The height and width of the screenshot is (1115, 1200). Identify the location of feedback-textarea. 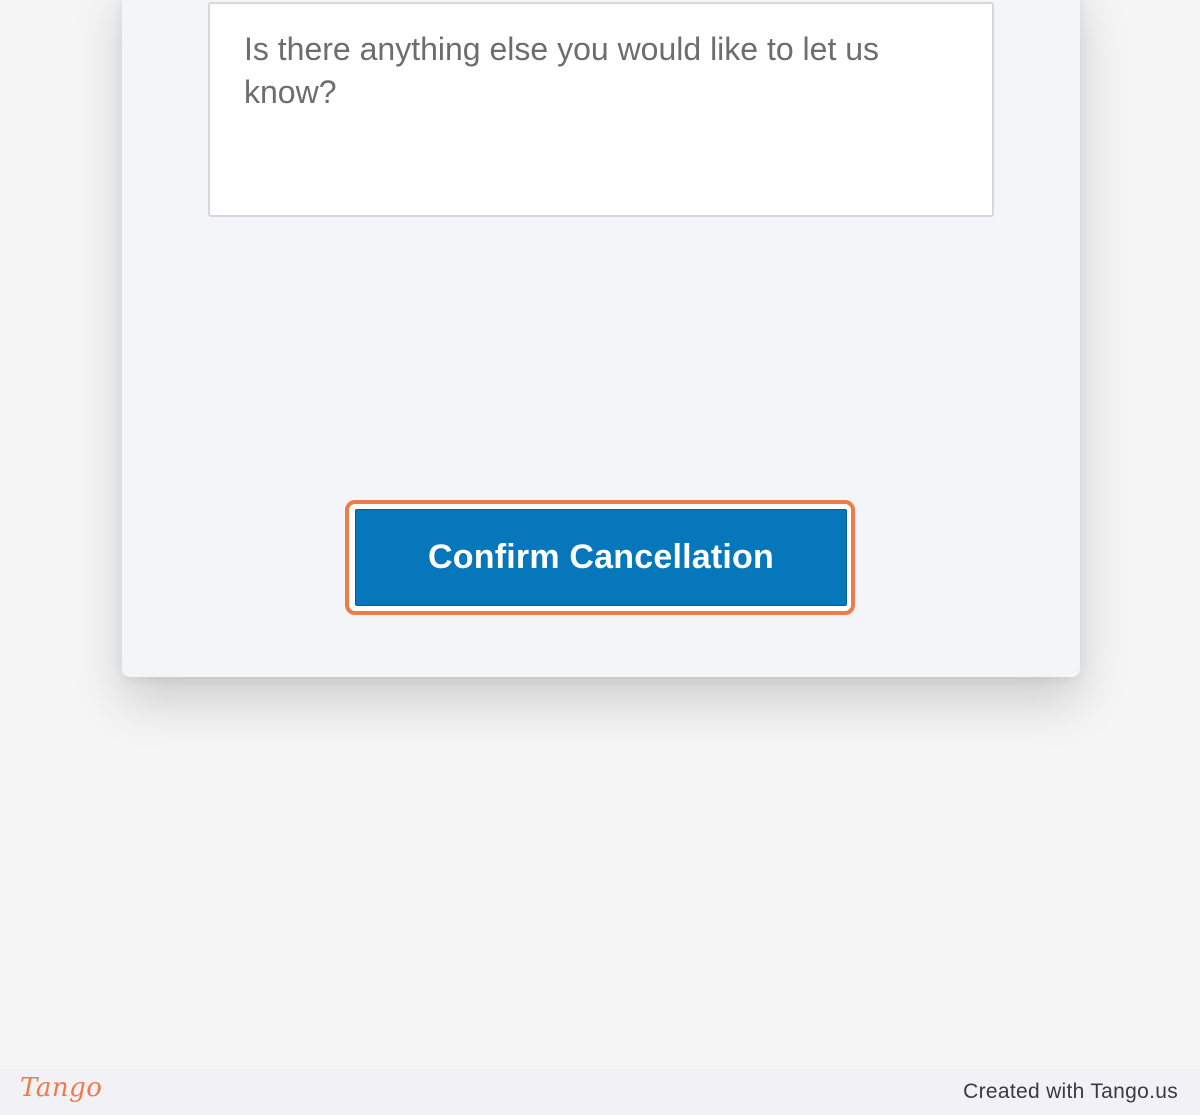
(601, 109).